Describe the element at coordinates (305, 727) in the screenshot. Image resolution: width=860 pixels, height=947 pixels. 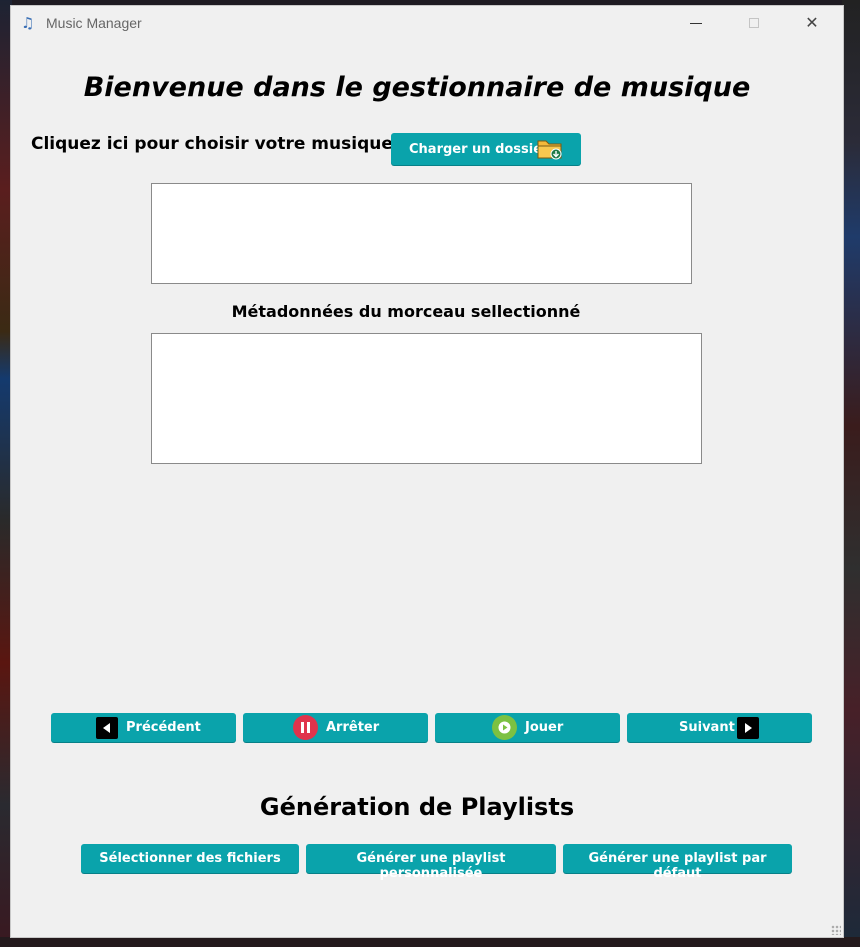
I see `pause-icon` at that location.